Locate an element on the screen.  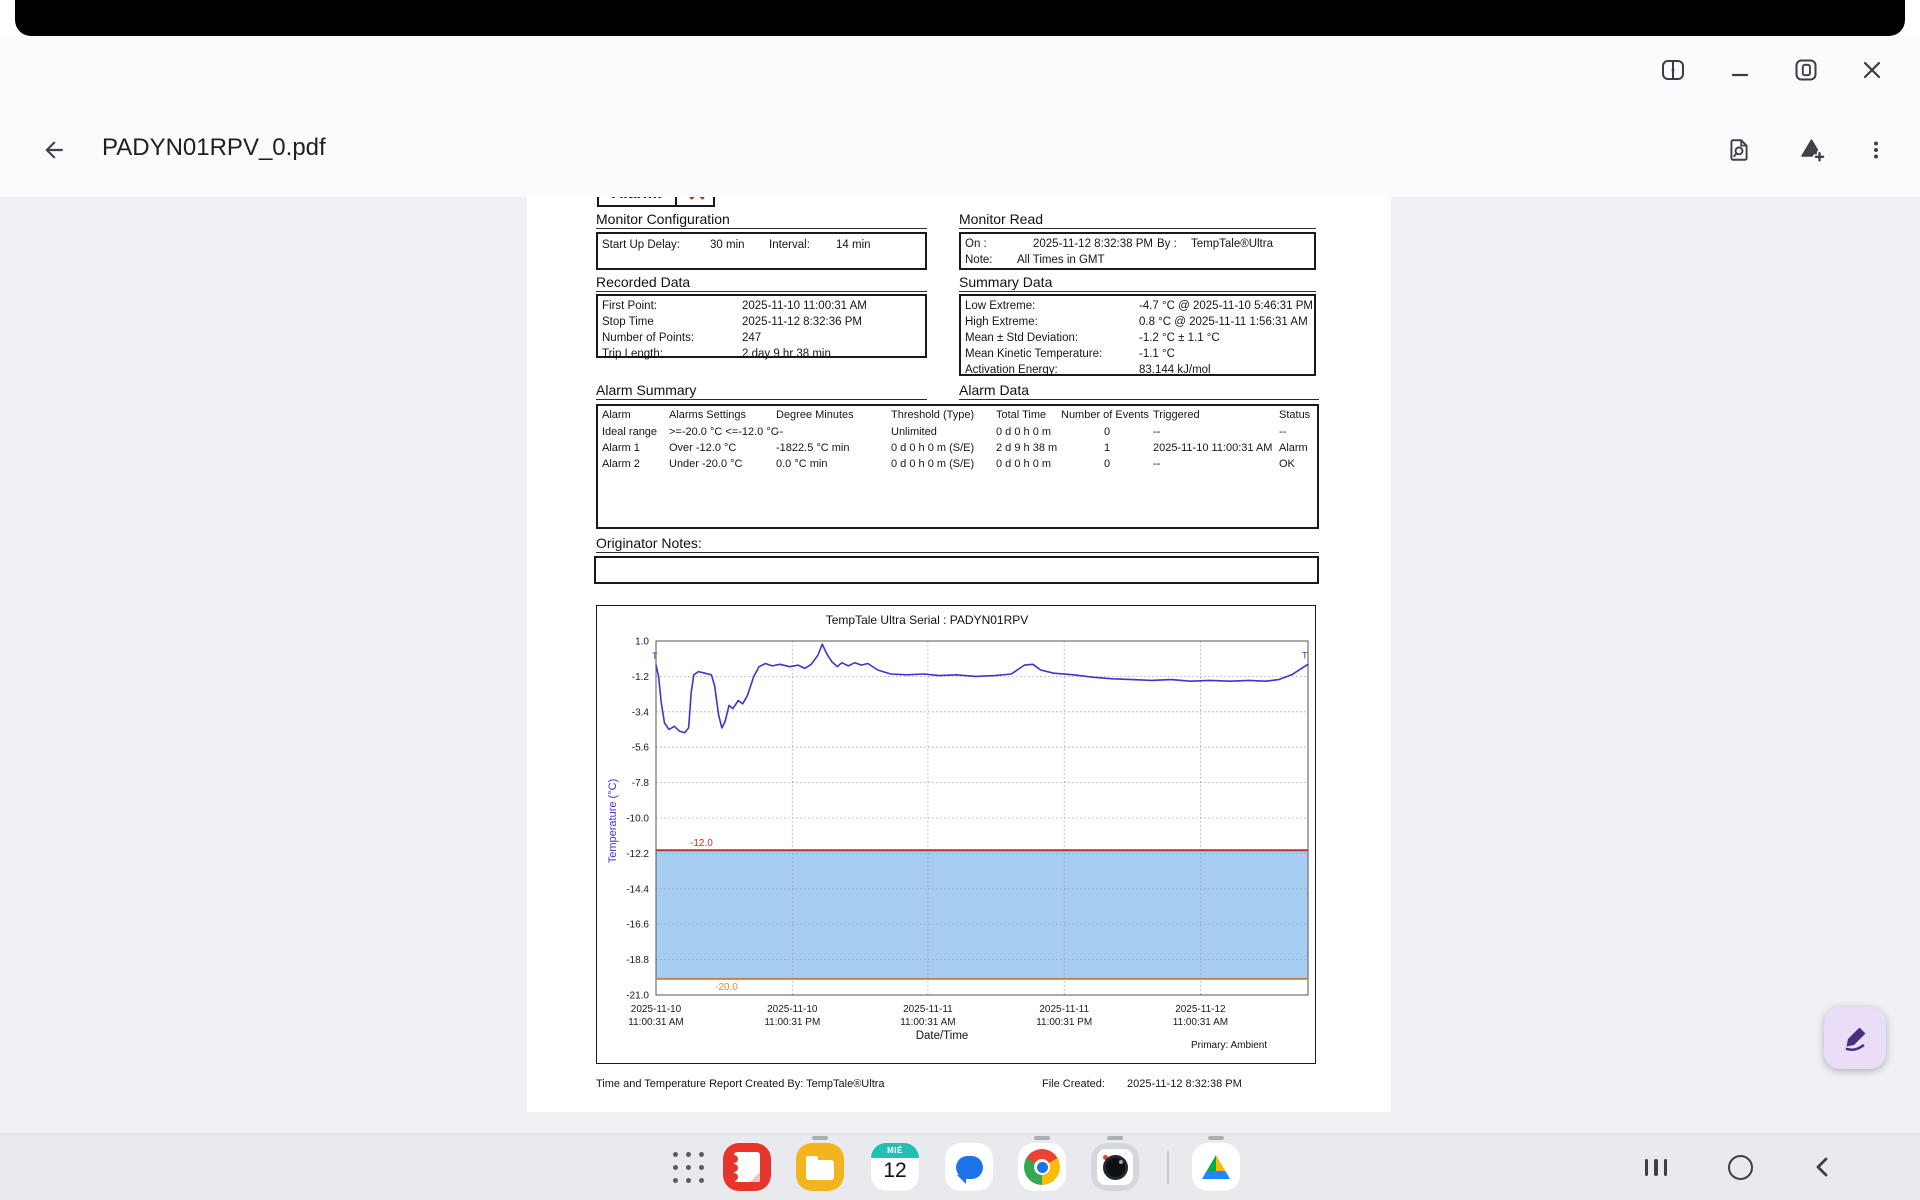
drive-app is located at coordinates (1216, 1167).